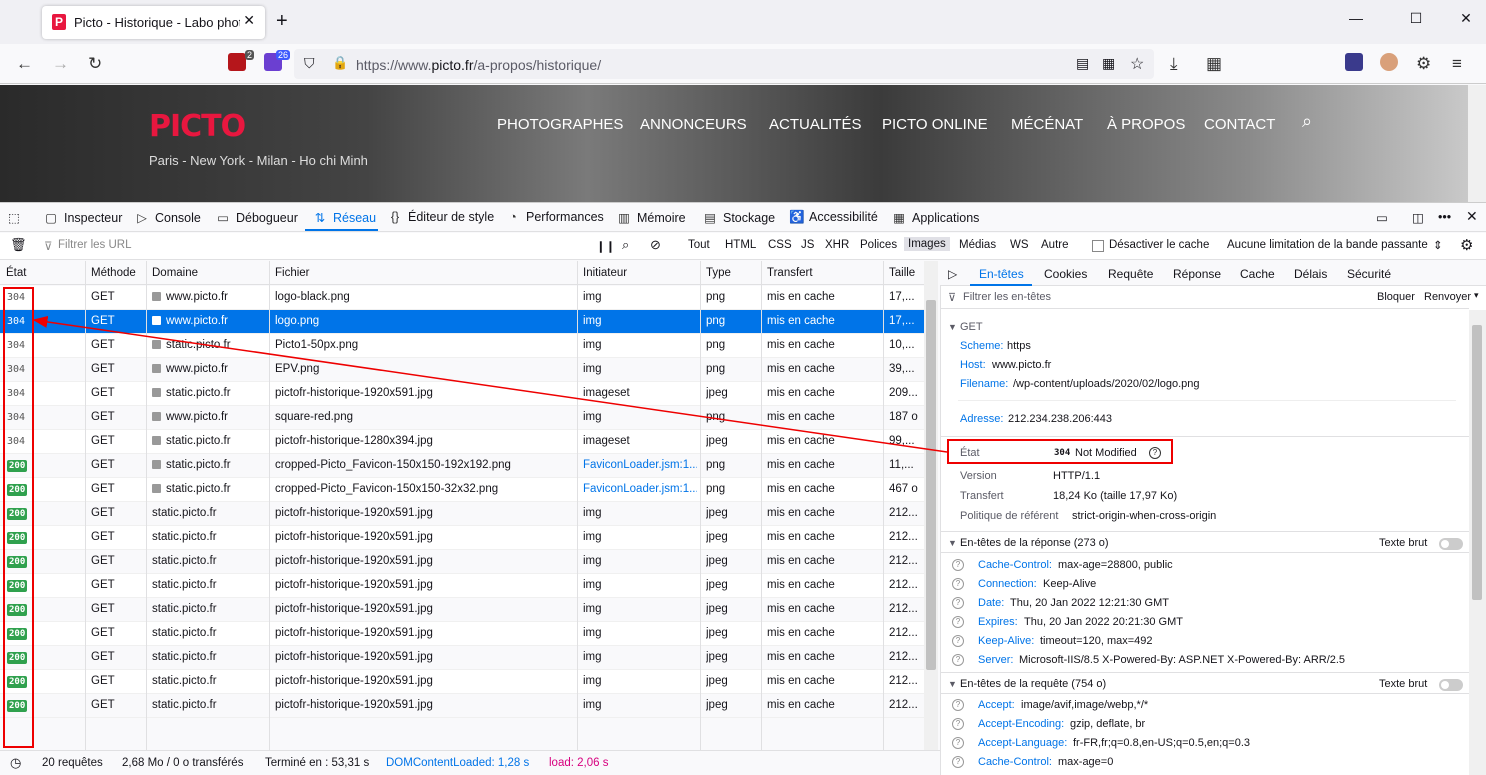  What do you see at coordinates (1146, 124) in the screenshot?
I see `menu-a-propos: À PROPOS` at bounding box center [1146, 124].